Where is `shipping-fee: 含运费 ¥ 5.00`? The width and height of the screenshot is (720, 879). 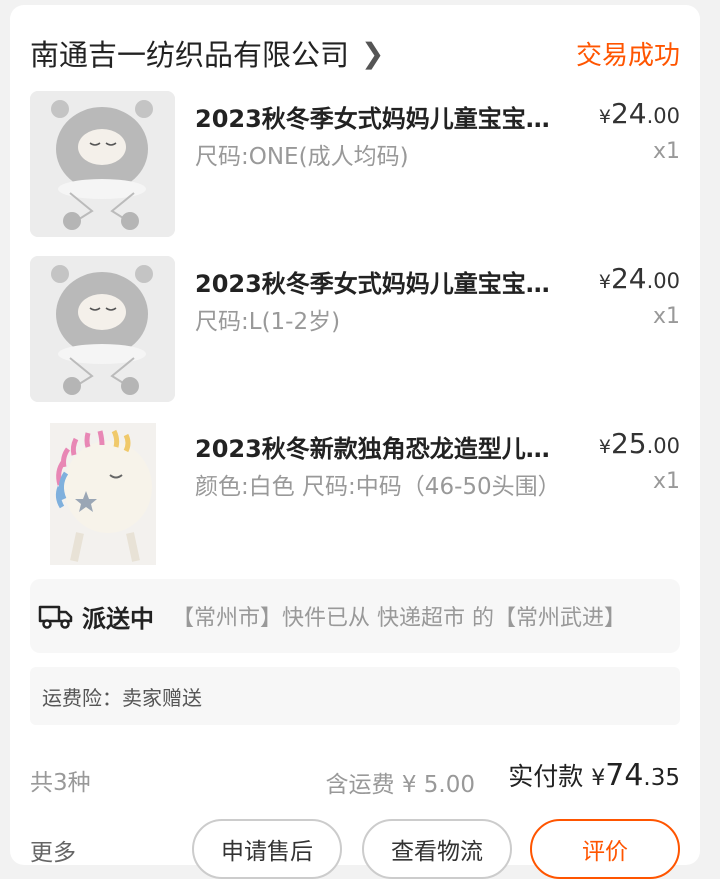
shipping-fee: 含运费 ¥ 5.00 is located at coordinates (400, 785).